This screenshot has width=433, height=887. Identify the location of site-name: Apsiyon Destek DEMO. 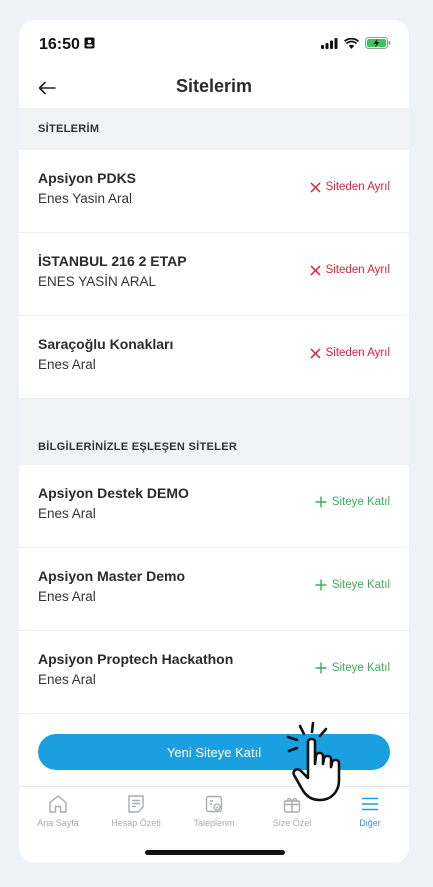
(113, 493).